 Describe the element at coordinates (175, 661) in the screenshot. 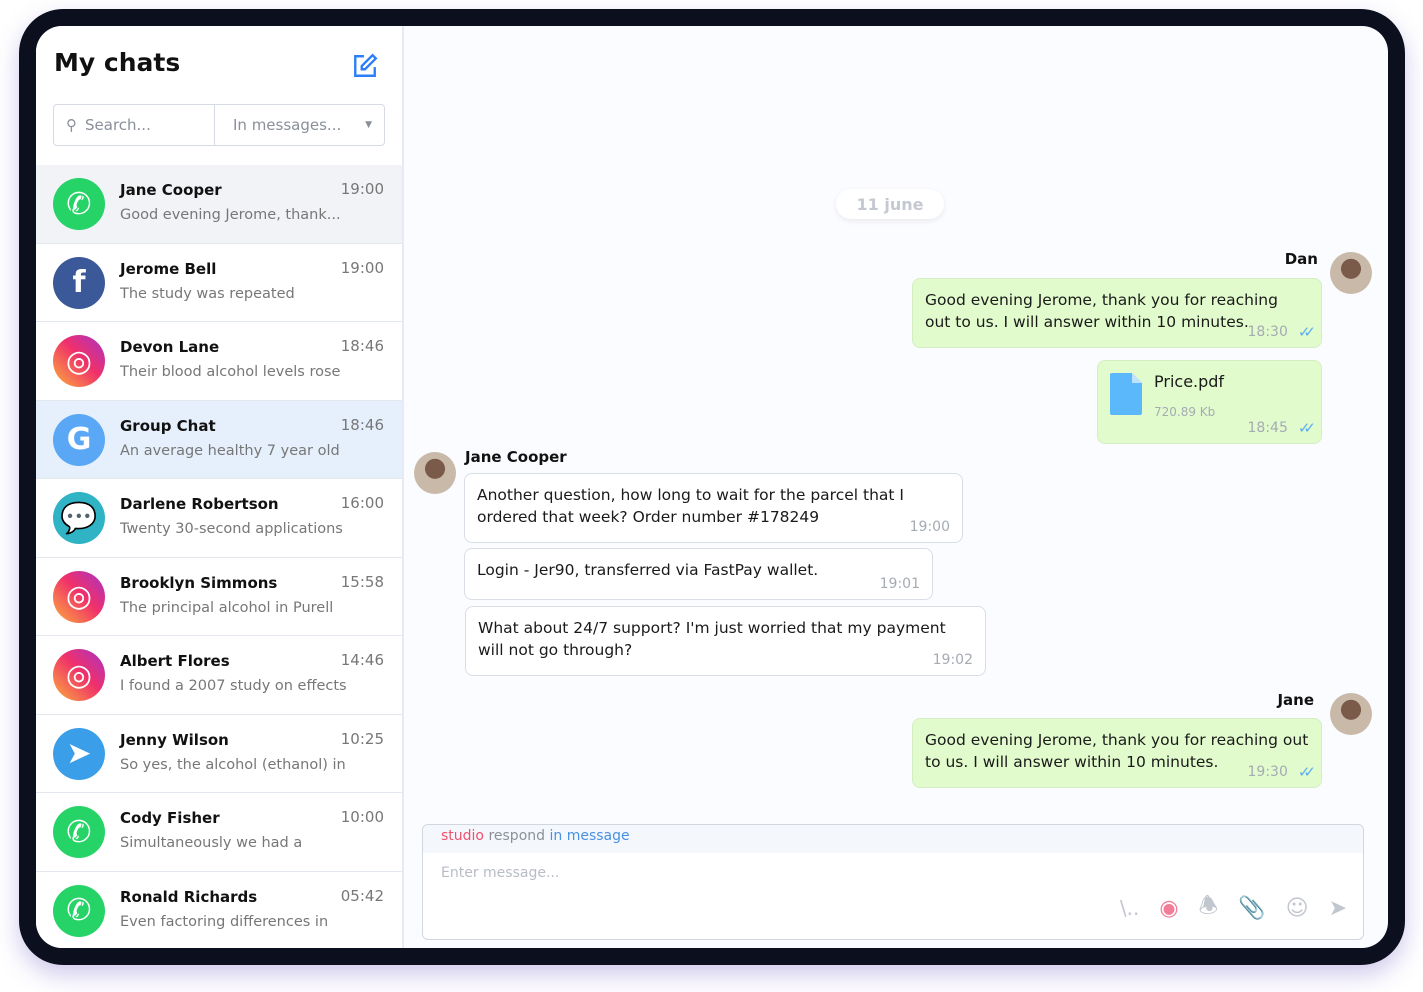

I see `chat-name: Albert Flores` at that location.